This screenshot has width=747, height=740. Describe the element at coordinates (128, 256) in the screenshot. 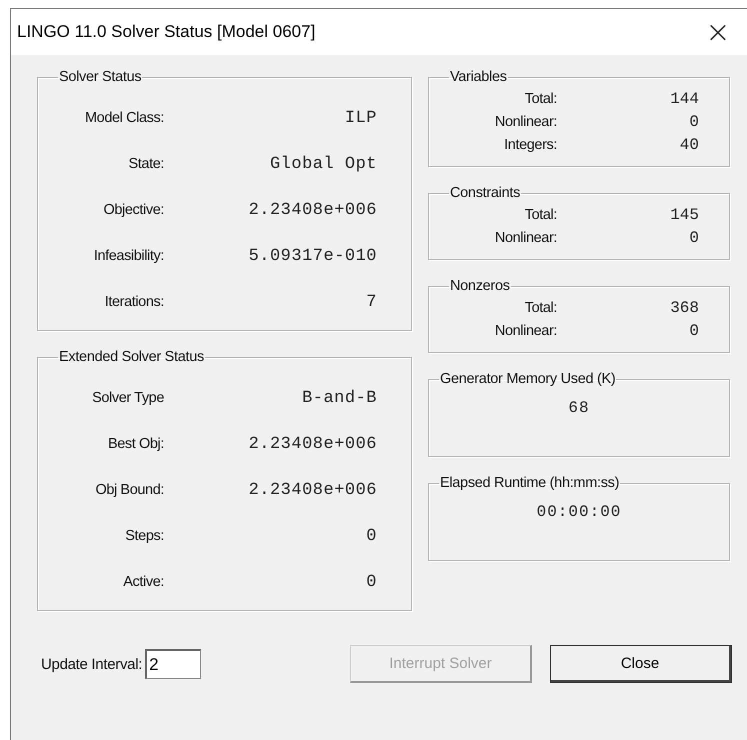

I see `field-label: Infeasibility:` at that location.